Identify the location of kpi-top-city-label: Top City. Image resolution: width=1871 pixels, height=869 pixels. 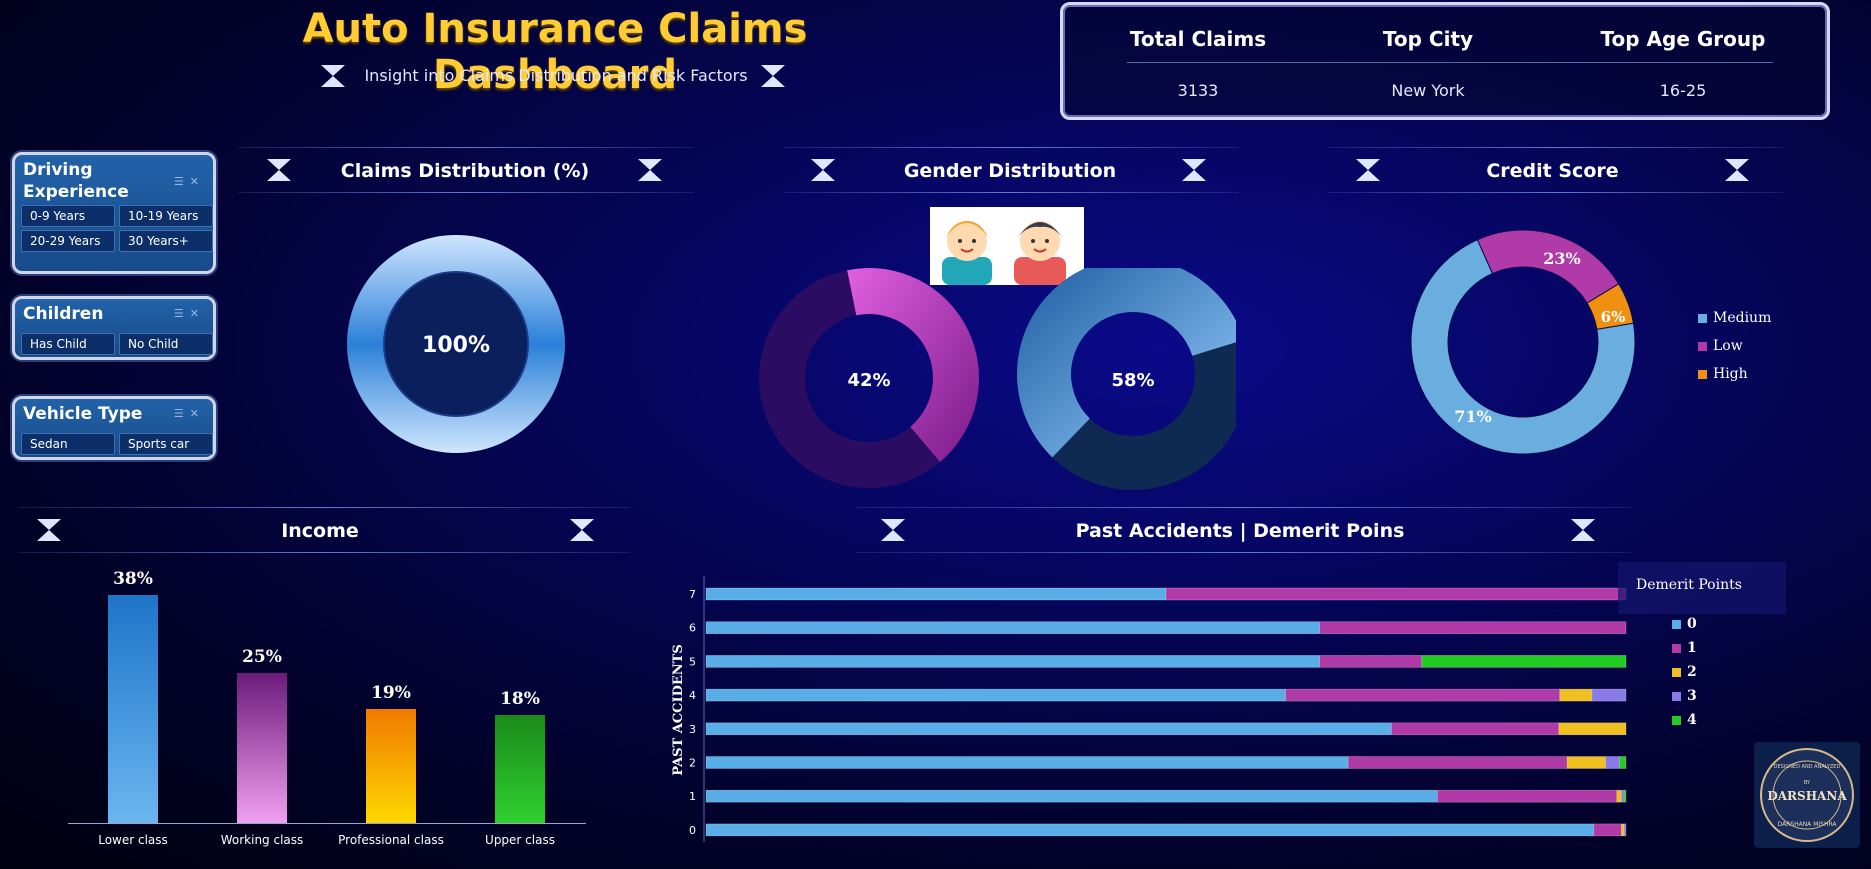
(1428, 39).